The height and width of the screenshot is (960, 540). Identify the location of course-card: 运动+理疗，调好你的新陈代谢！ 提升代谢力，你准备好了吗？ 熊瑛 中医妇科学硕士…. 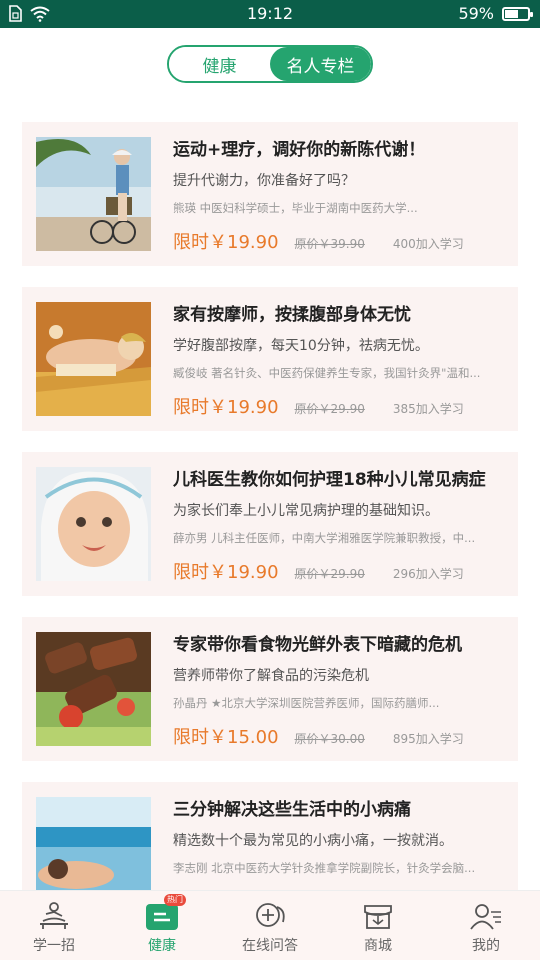
(270, 194).